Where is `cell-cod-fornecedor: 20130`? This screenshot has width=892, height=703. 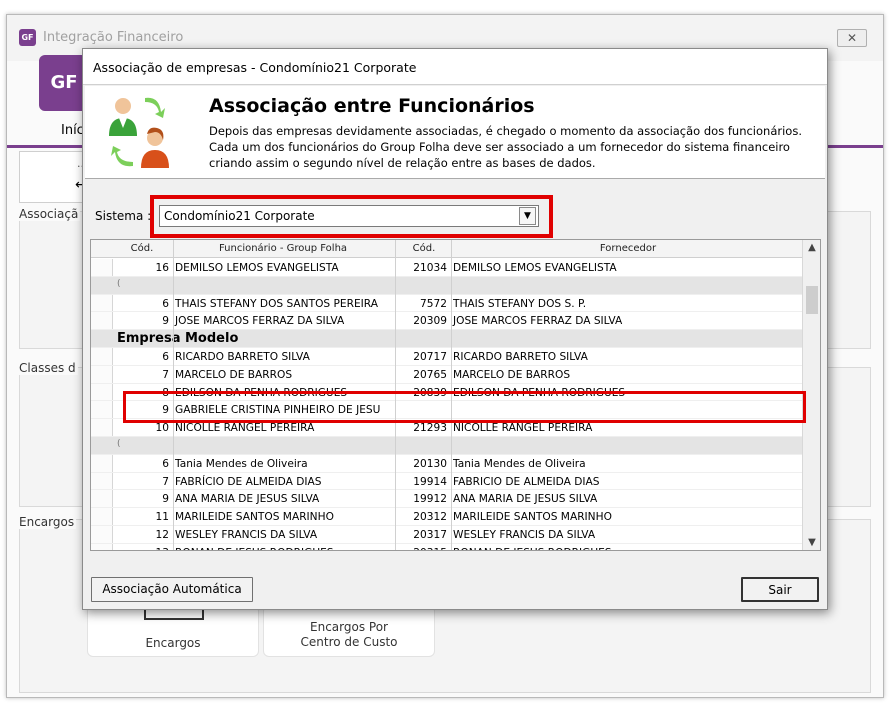
cell-cod-fornecedor: 20130 is located at coordinates (430, 463).